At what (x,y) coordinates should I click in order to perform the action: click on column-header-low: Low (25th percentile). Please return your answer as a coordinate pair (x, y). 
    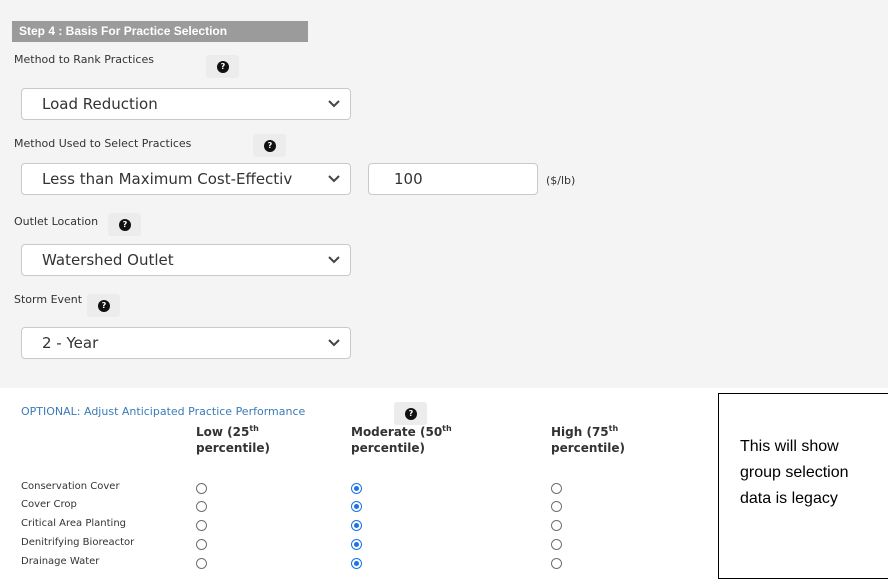
    Looking at the image, I should click on (233, 440).